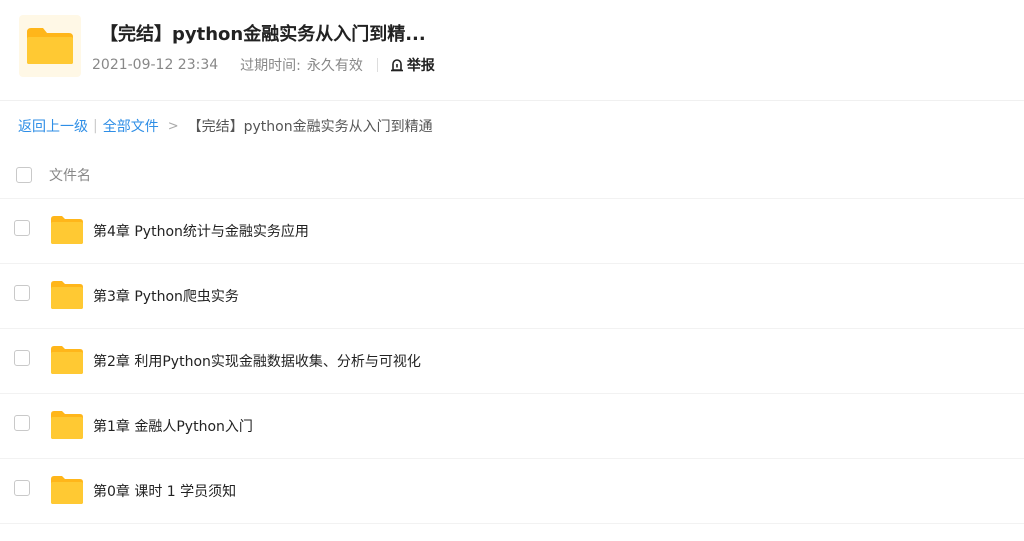 The width and height of the screenshot is (1024, 541). What do you see at coordinates (131, 126) in the screenshot?
I see `breadcrumb-all-files-link: 全部文件` at bounding box center [131, 126].